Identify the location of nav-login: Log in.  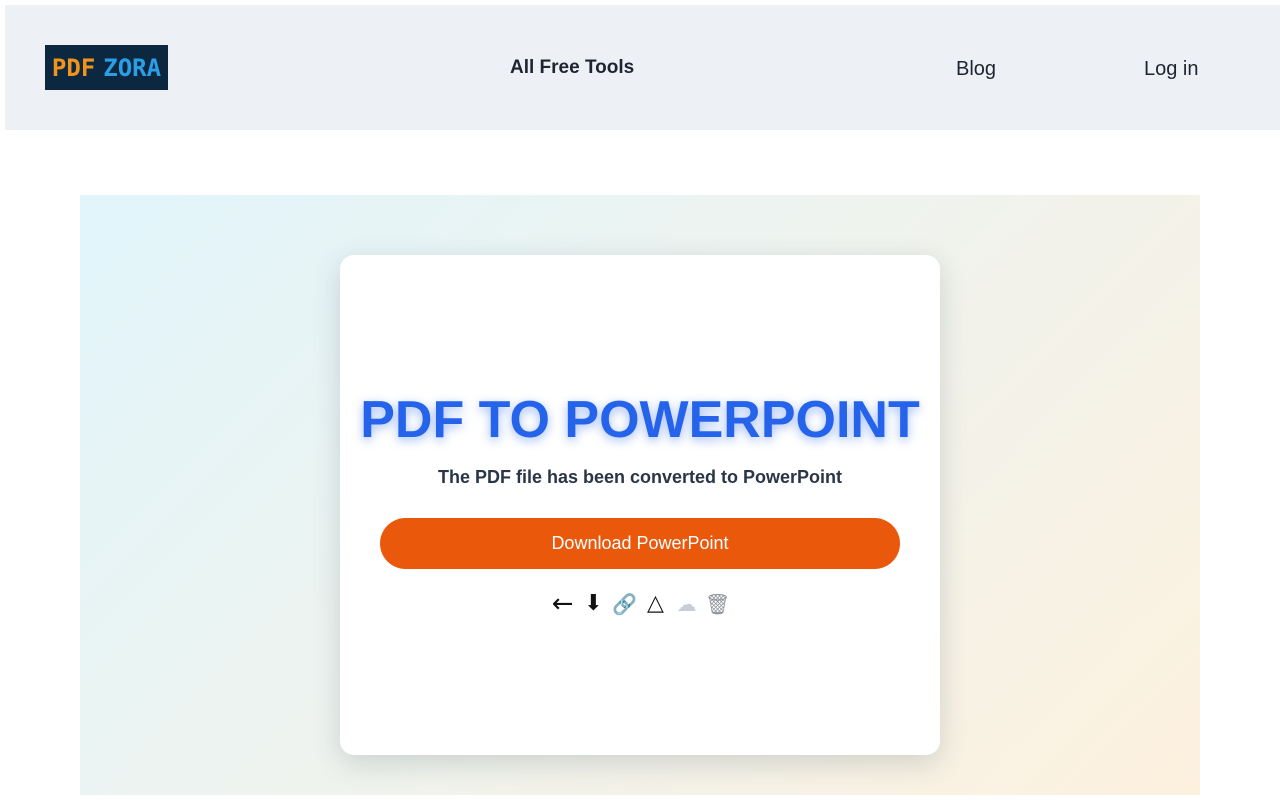
(1171, 69).